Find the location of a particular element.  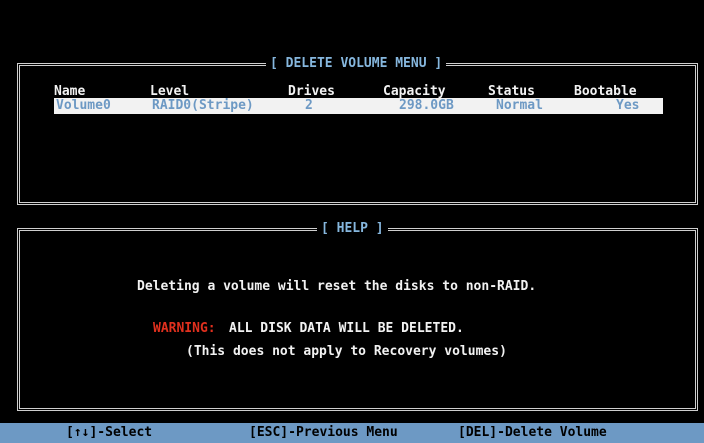

warning-text: ALL DISK DATA WILL BE DELETED. is located at coordinates (346, 328).